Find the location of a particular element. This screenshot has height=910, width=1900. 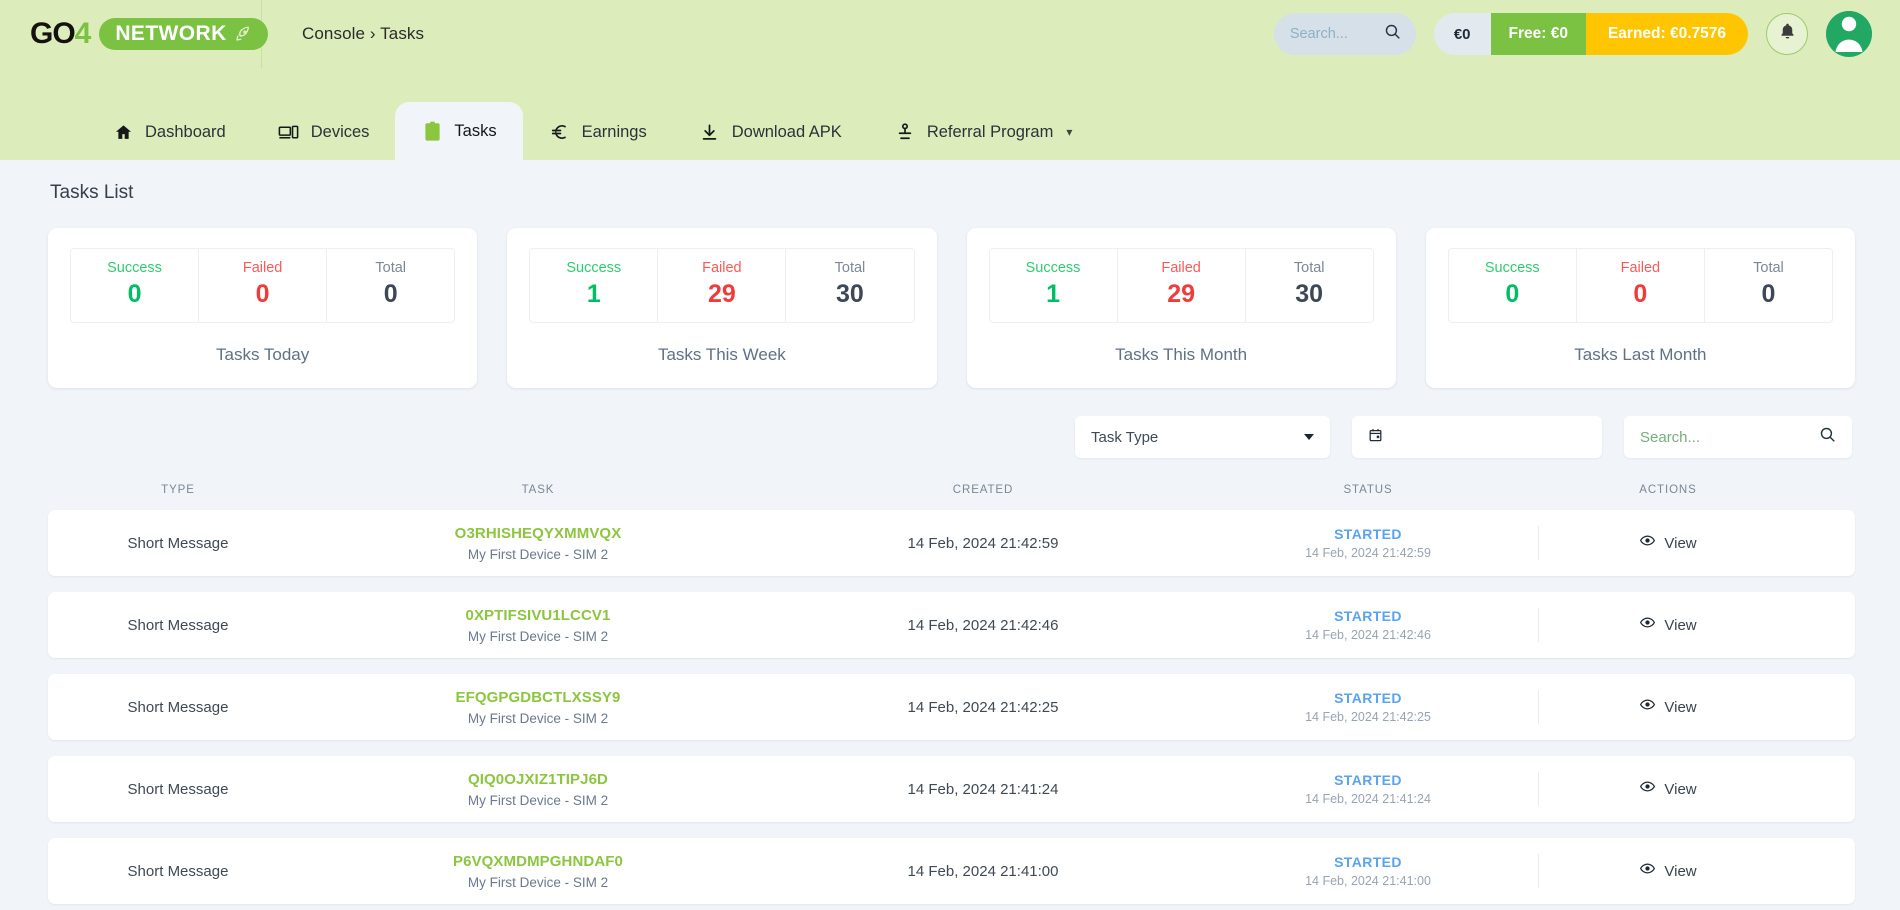

clipboard-icon is located at coordinates (432, 131).